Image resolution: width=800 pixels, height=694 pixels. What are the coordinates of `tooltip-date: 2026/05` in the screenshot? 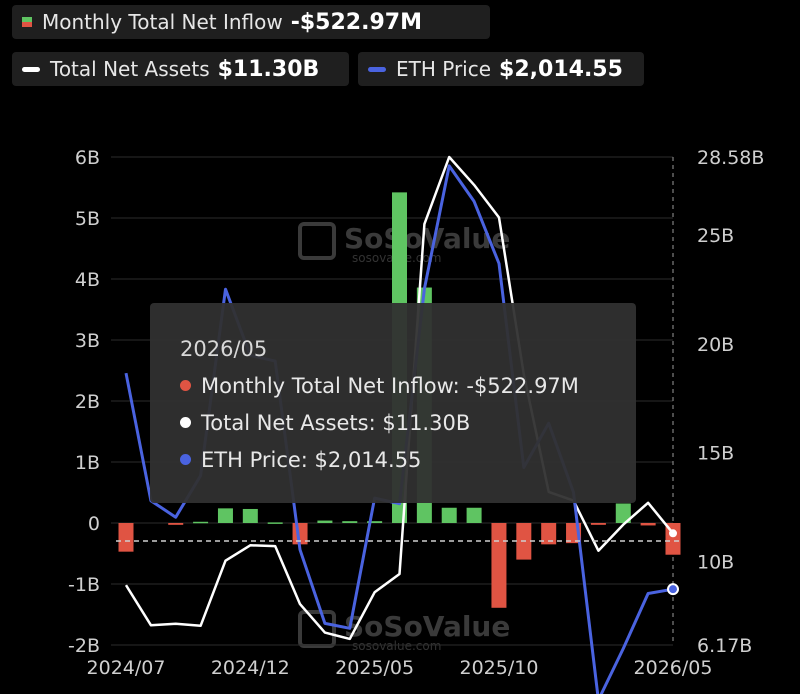 It's located at (224, 349).